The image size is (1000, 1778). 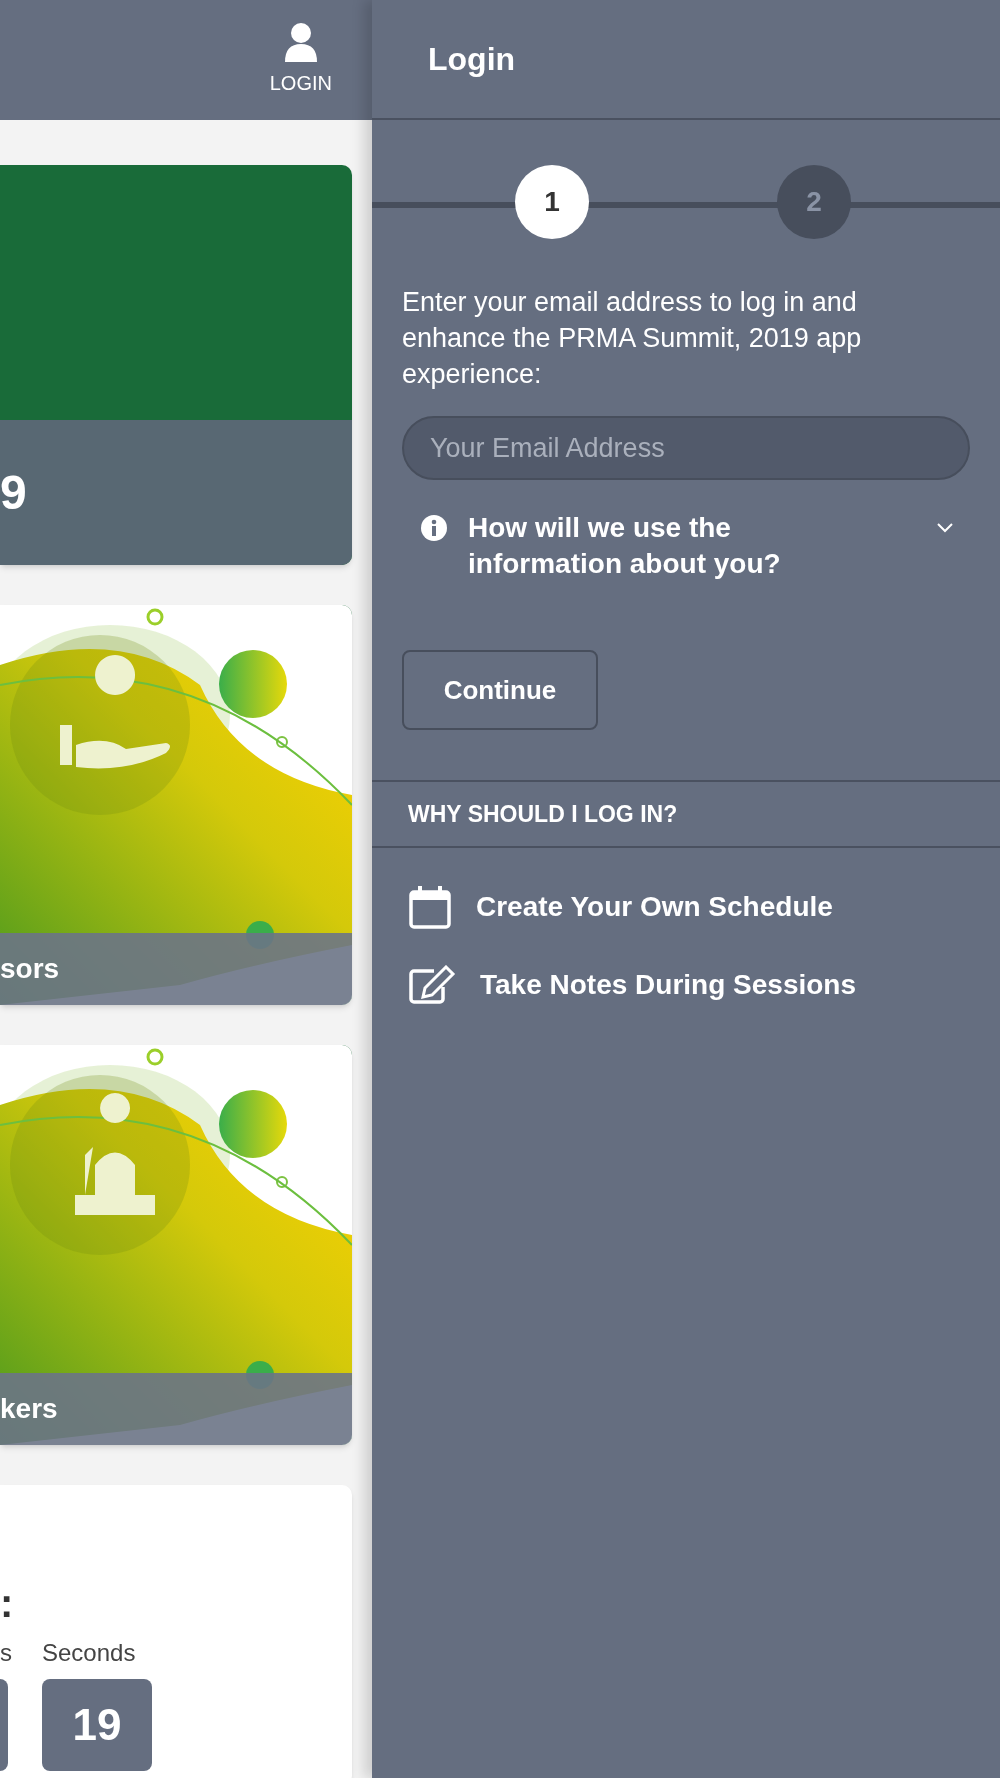 What do you see at coordinates (686, 448) in the screenshot?
I see `email-field: Your Email Address` at bounding box center [686, 448].